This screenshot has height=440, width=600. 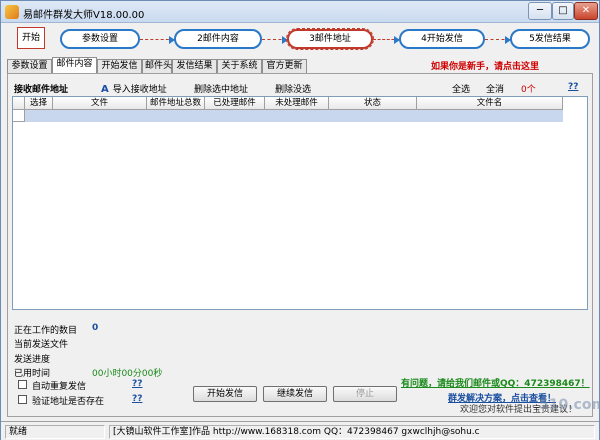 I want to click on table-row, so click(x=288, y=116).